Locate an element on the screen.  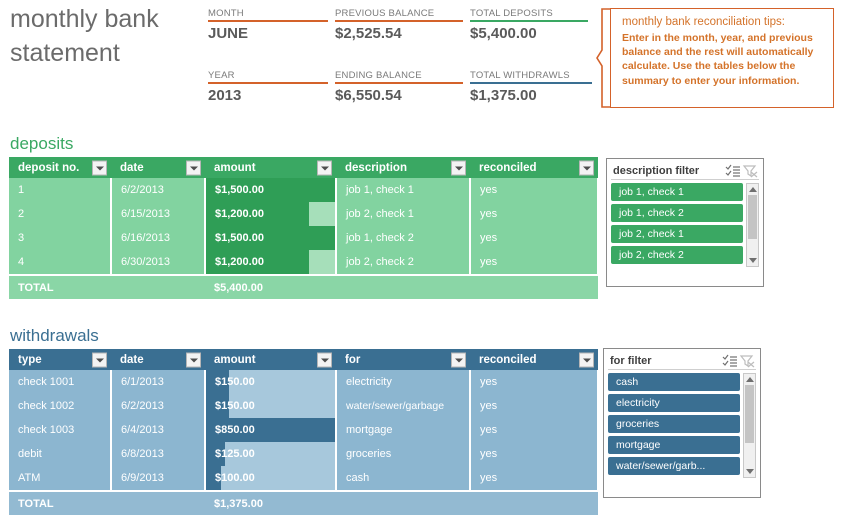
summary-field-previous-balance: PREVIOUS BALANCE $2,525.54 is located at coordinates (399, 25).